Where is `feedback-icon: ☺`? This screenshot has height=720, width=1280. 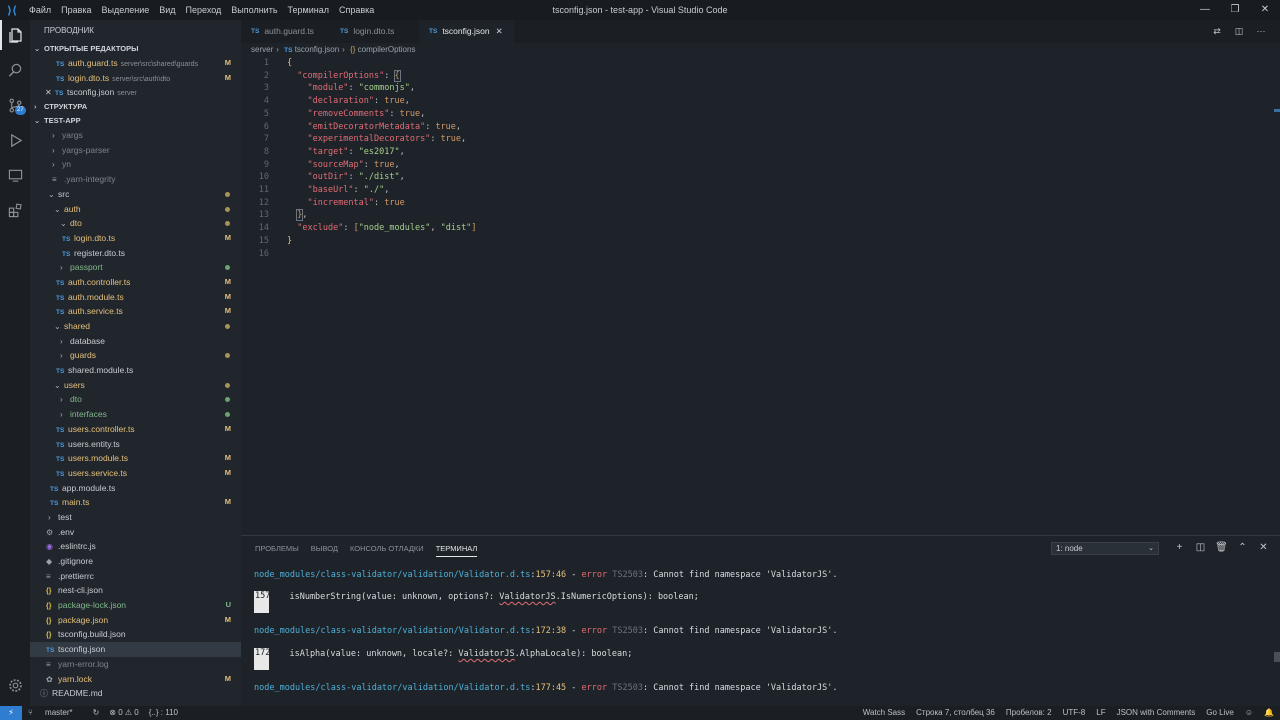 feedback-icon: ☺ is located at coordinates (1249, 713).